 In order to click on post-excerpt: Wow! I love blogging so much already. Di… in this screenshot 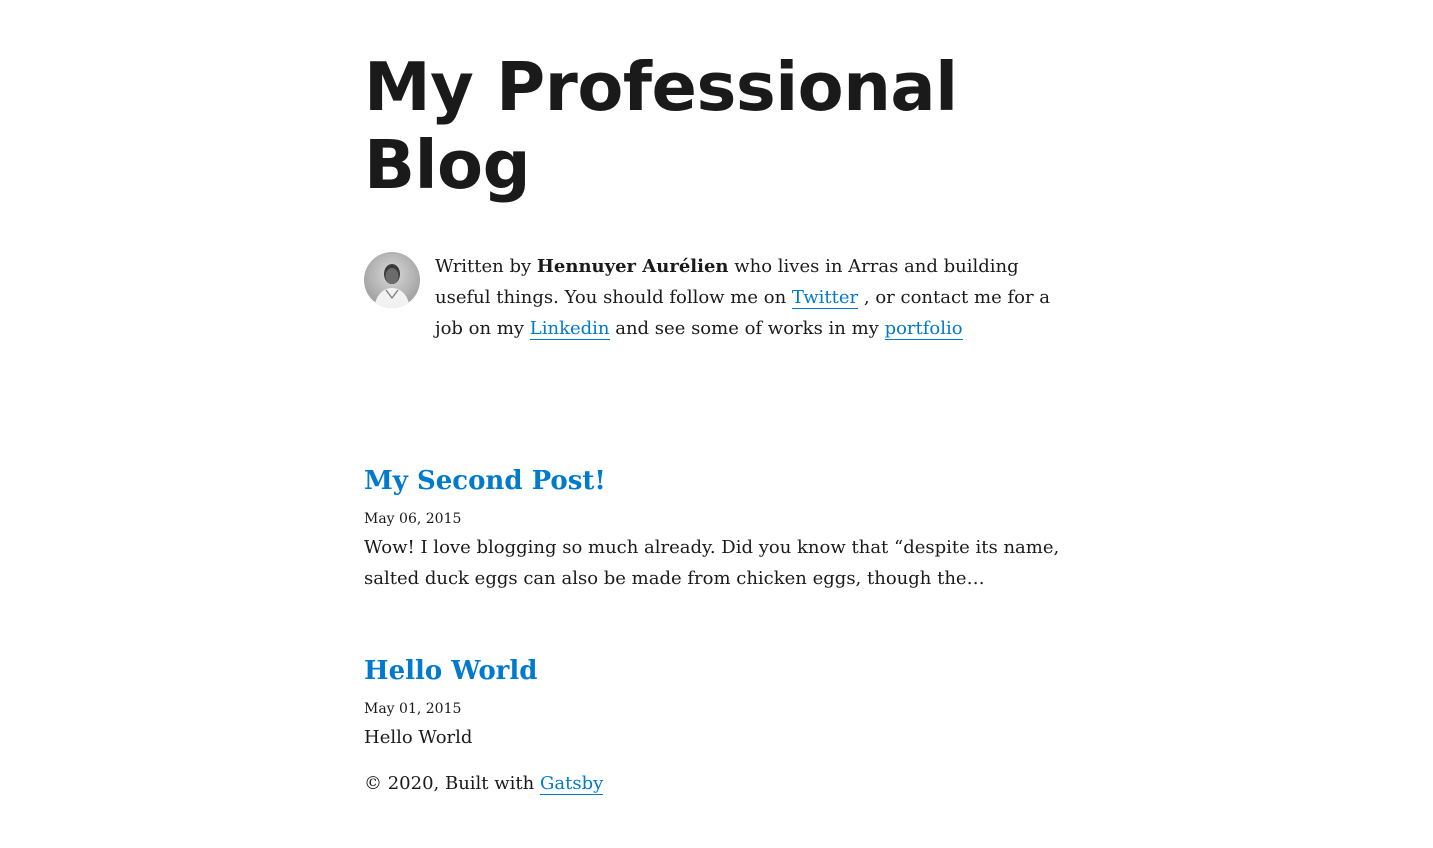, I will do `click(712, 563)`.